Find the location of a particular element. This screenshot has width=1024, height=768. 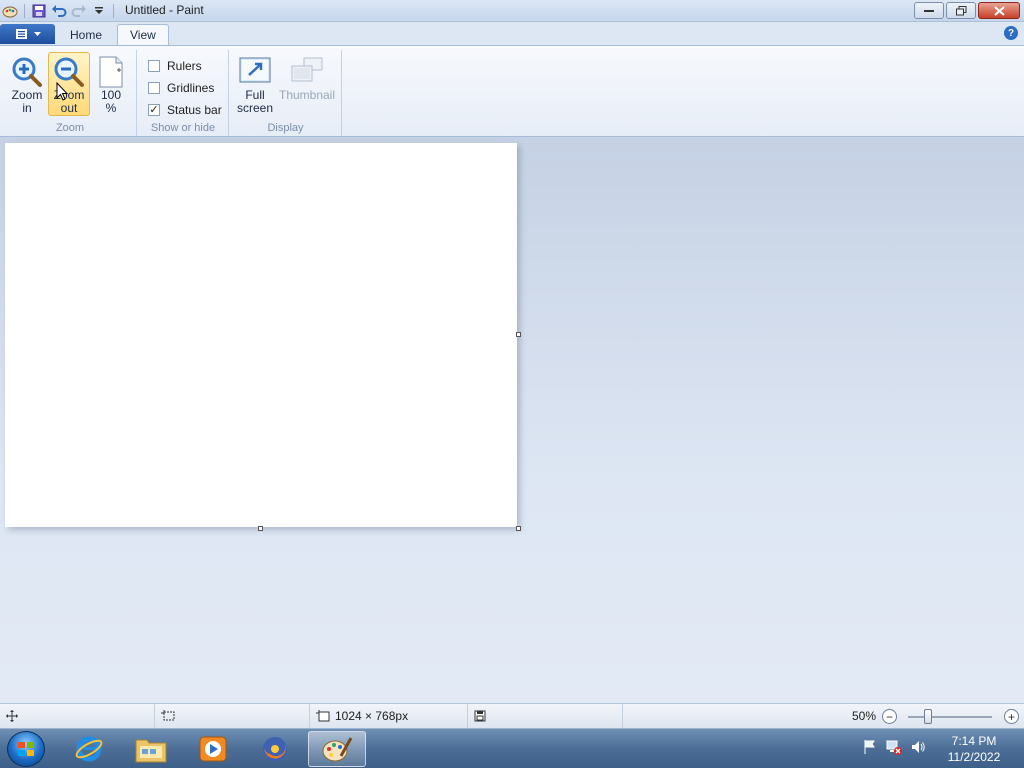

disk-icon is located at coordinates (480, 716).